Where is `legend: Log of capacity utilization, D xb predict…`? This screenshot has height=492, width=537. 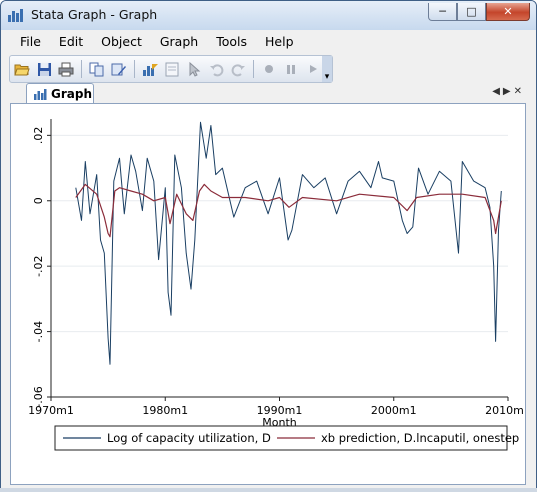
legend: Log of capacity utilization, D xb predict… is located at coordinates (286, 438).